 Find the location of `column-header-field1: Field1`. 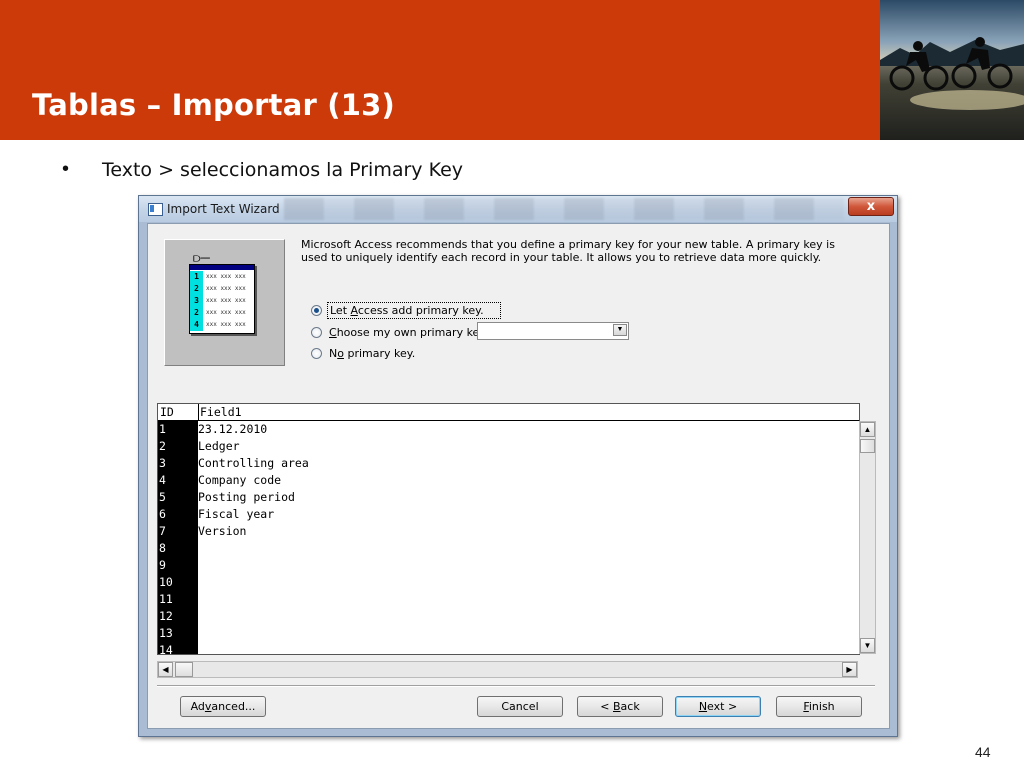

column-header-field1: Field1 is located at coordinates (221, 412).